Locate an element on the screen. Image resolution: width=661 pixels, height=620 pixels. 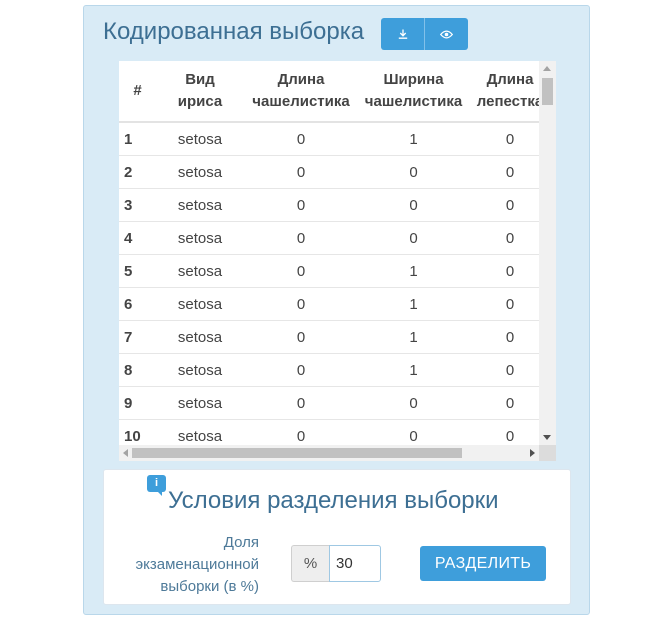
scrollbar-corner is located at coordinates (547, 453).